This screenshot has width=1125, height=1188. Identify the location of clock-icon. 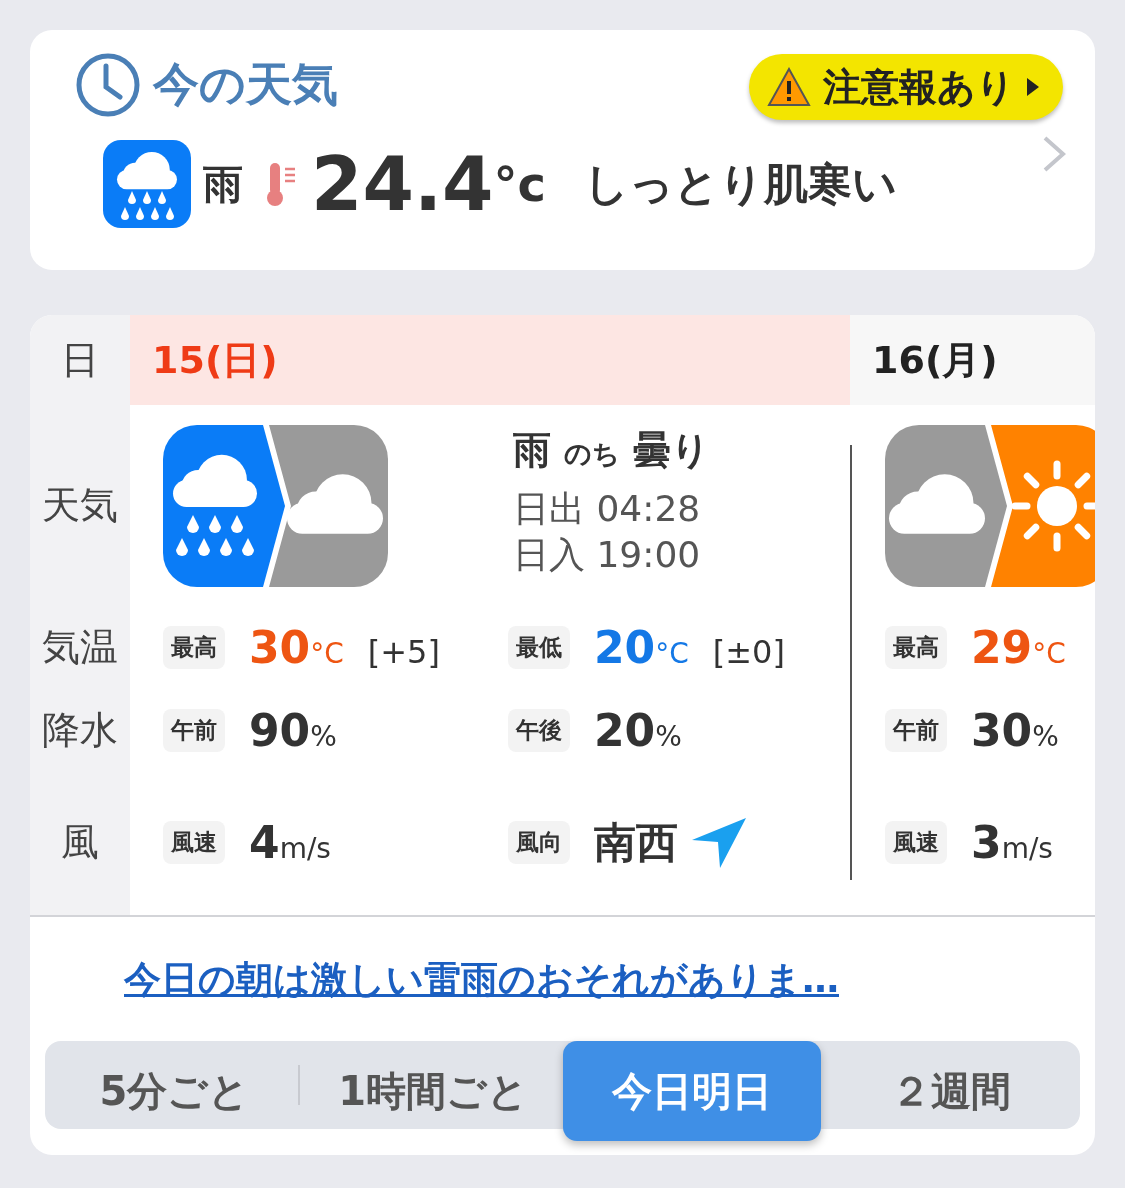
(108, 85).